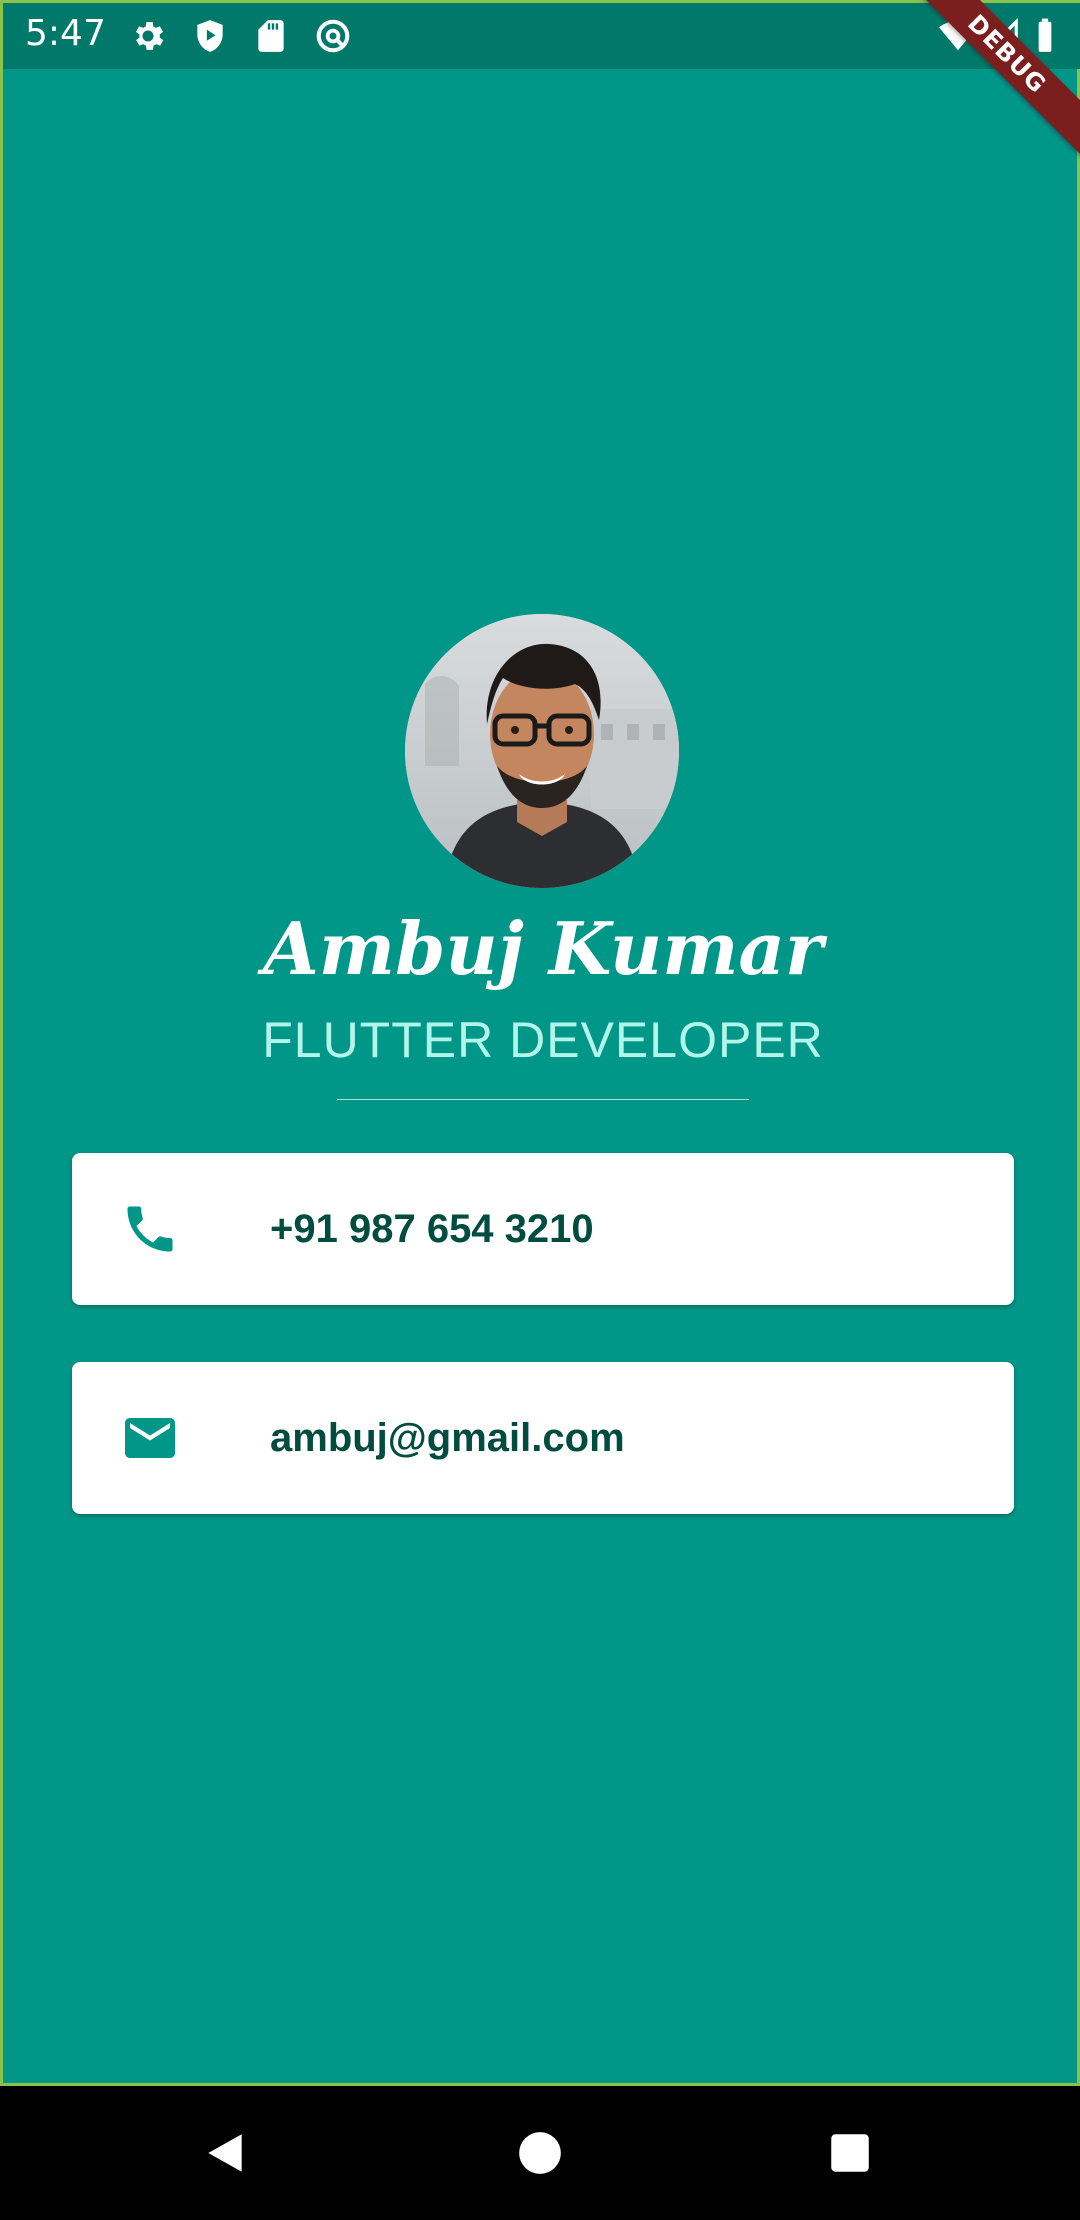 The height and width of the screenshot is (2220, 1080). What do you see at coordinates (225, 2153) in the screenshot?
I see `back-button` at bounding box center [225, 2153].